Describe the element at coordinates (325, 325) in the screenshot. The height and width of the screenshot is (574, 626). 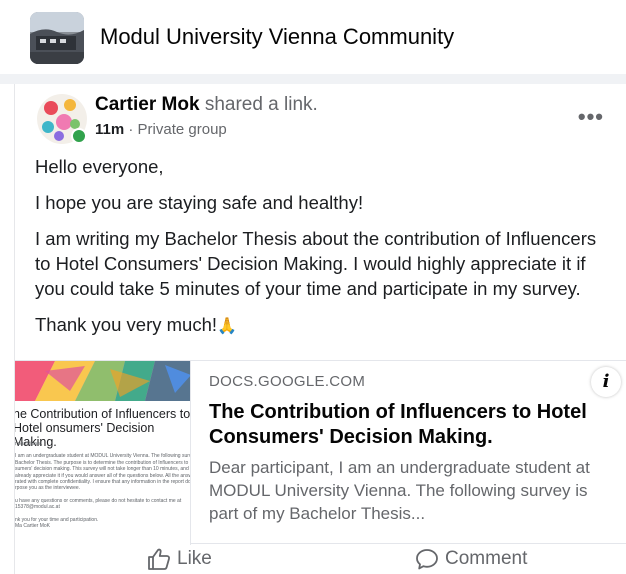
I see `post-paragraph-thanks: Thank you very much!🙏` at that location.